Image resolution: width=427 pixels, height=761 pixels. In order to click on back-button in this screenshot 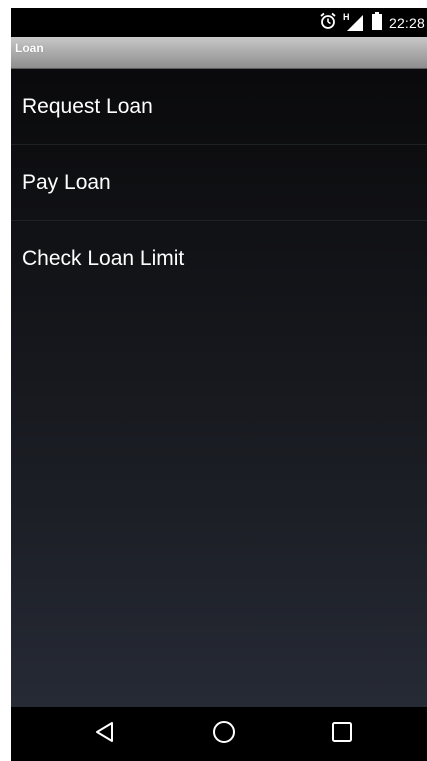, I will do `click(105, 734)`.